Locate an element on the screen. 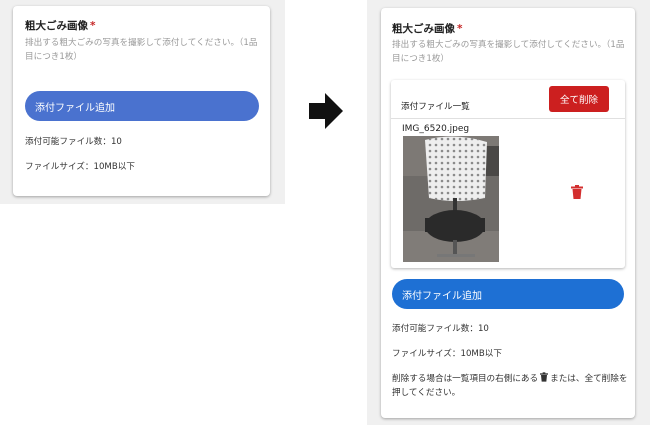  right-arrow-icon is located at coordinates (326, 111).